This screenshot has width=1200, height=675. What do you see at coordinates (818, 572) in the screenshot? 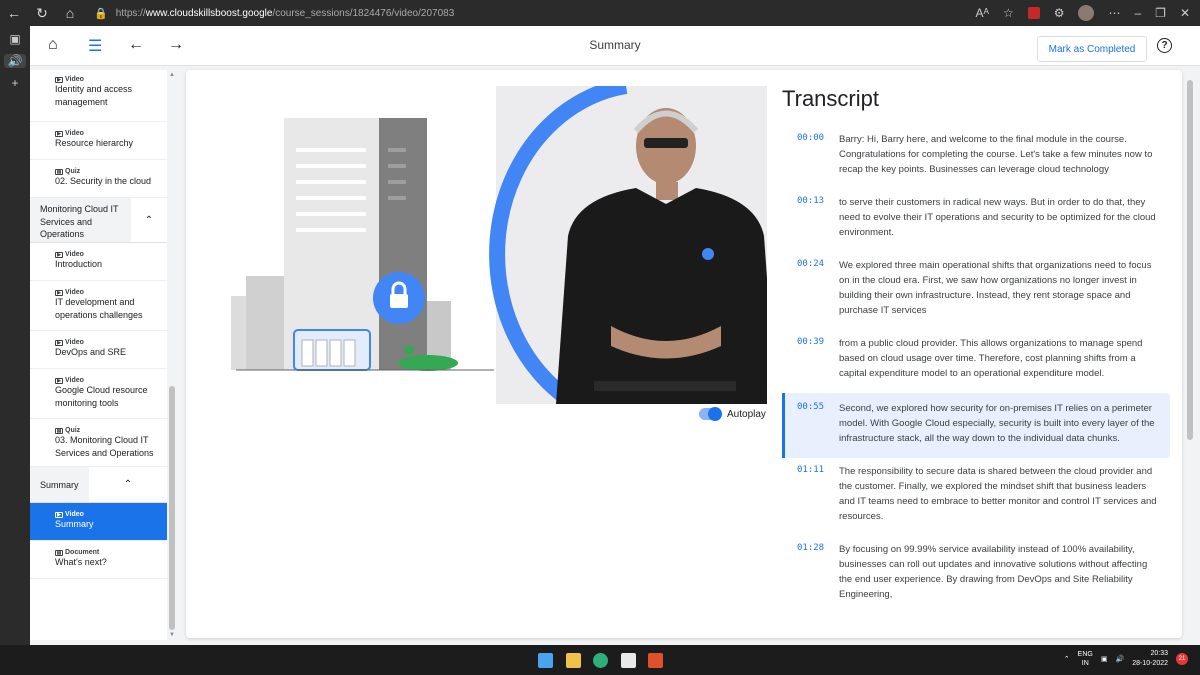
I see `transcript-timestamp: 01:28` at bounding box center [818, 572].